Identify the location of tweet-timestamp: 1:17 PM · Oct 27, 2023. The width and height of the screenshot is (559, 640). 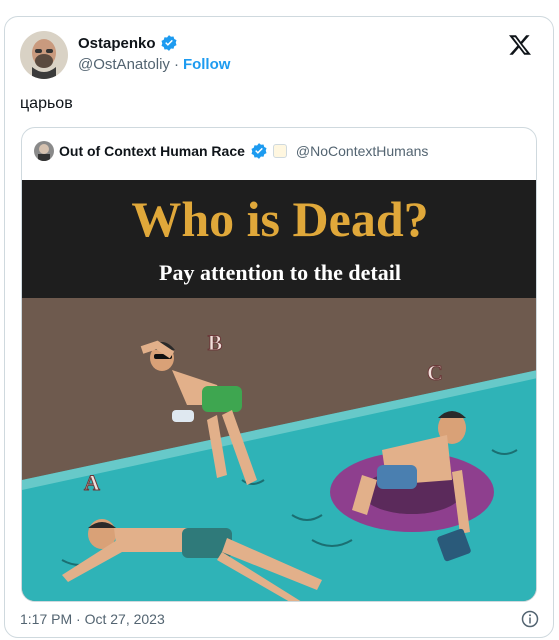
(92, 619).